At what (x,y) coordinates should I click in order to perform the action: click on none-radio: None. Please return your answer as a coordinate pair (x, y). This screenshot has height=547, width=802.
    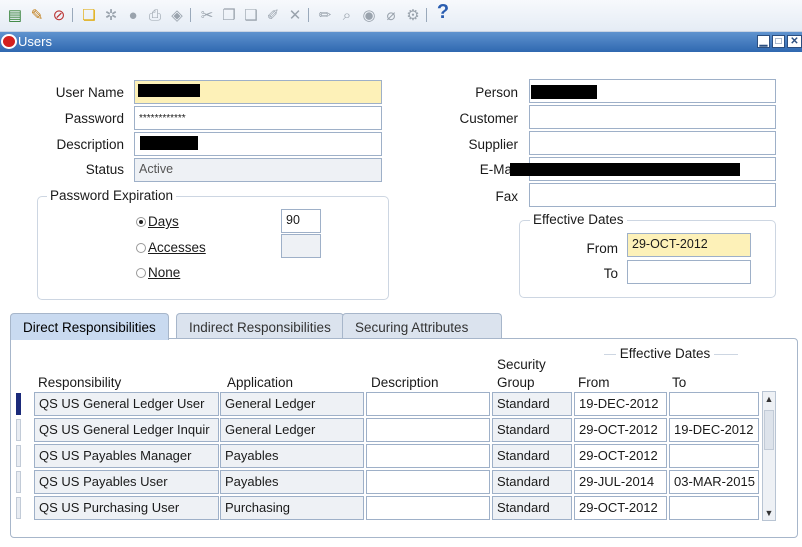
    Looking at the image, I should click on (158, 272).